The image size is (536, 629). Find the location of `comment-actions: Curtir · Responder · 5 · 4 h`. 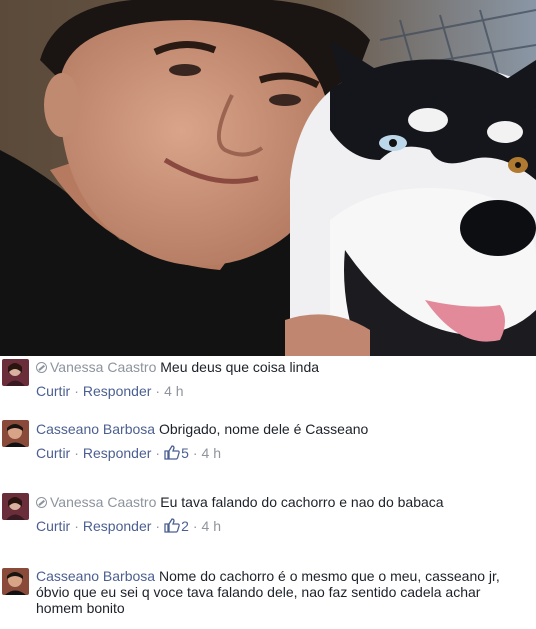

comment-actions: Curtir · Responder · 5 · 4 h is located at coordinates (129, 453).